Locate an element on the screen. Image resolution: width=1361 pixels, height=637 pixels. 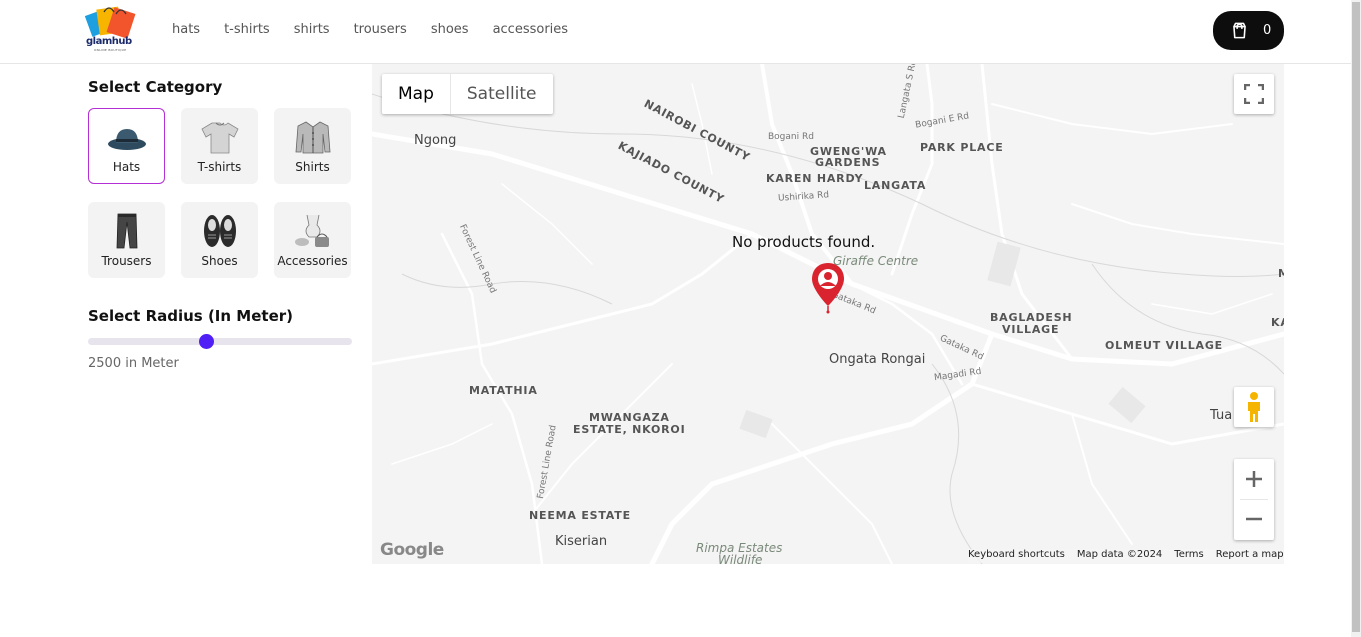
zoom-control is located at coordinates (1254, 499).